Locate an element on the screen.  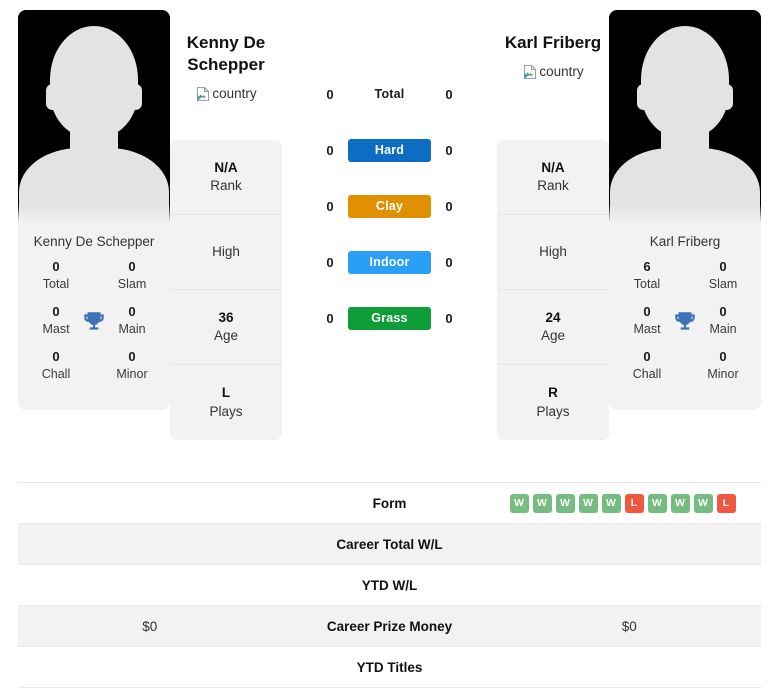
stat-mast-left: 0 Mast is located at coordinates (56, 320).